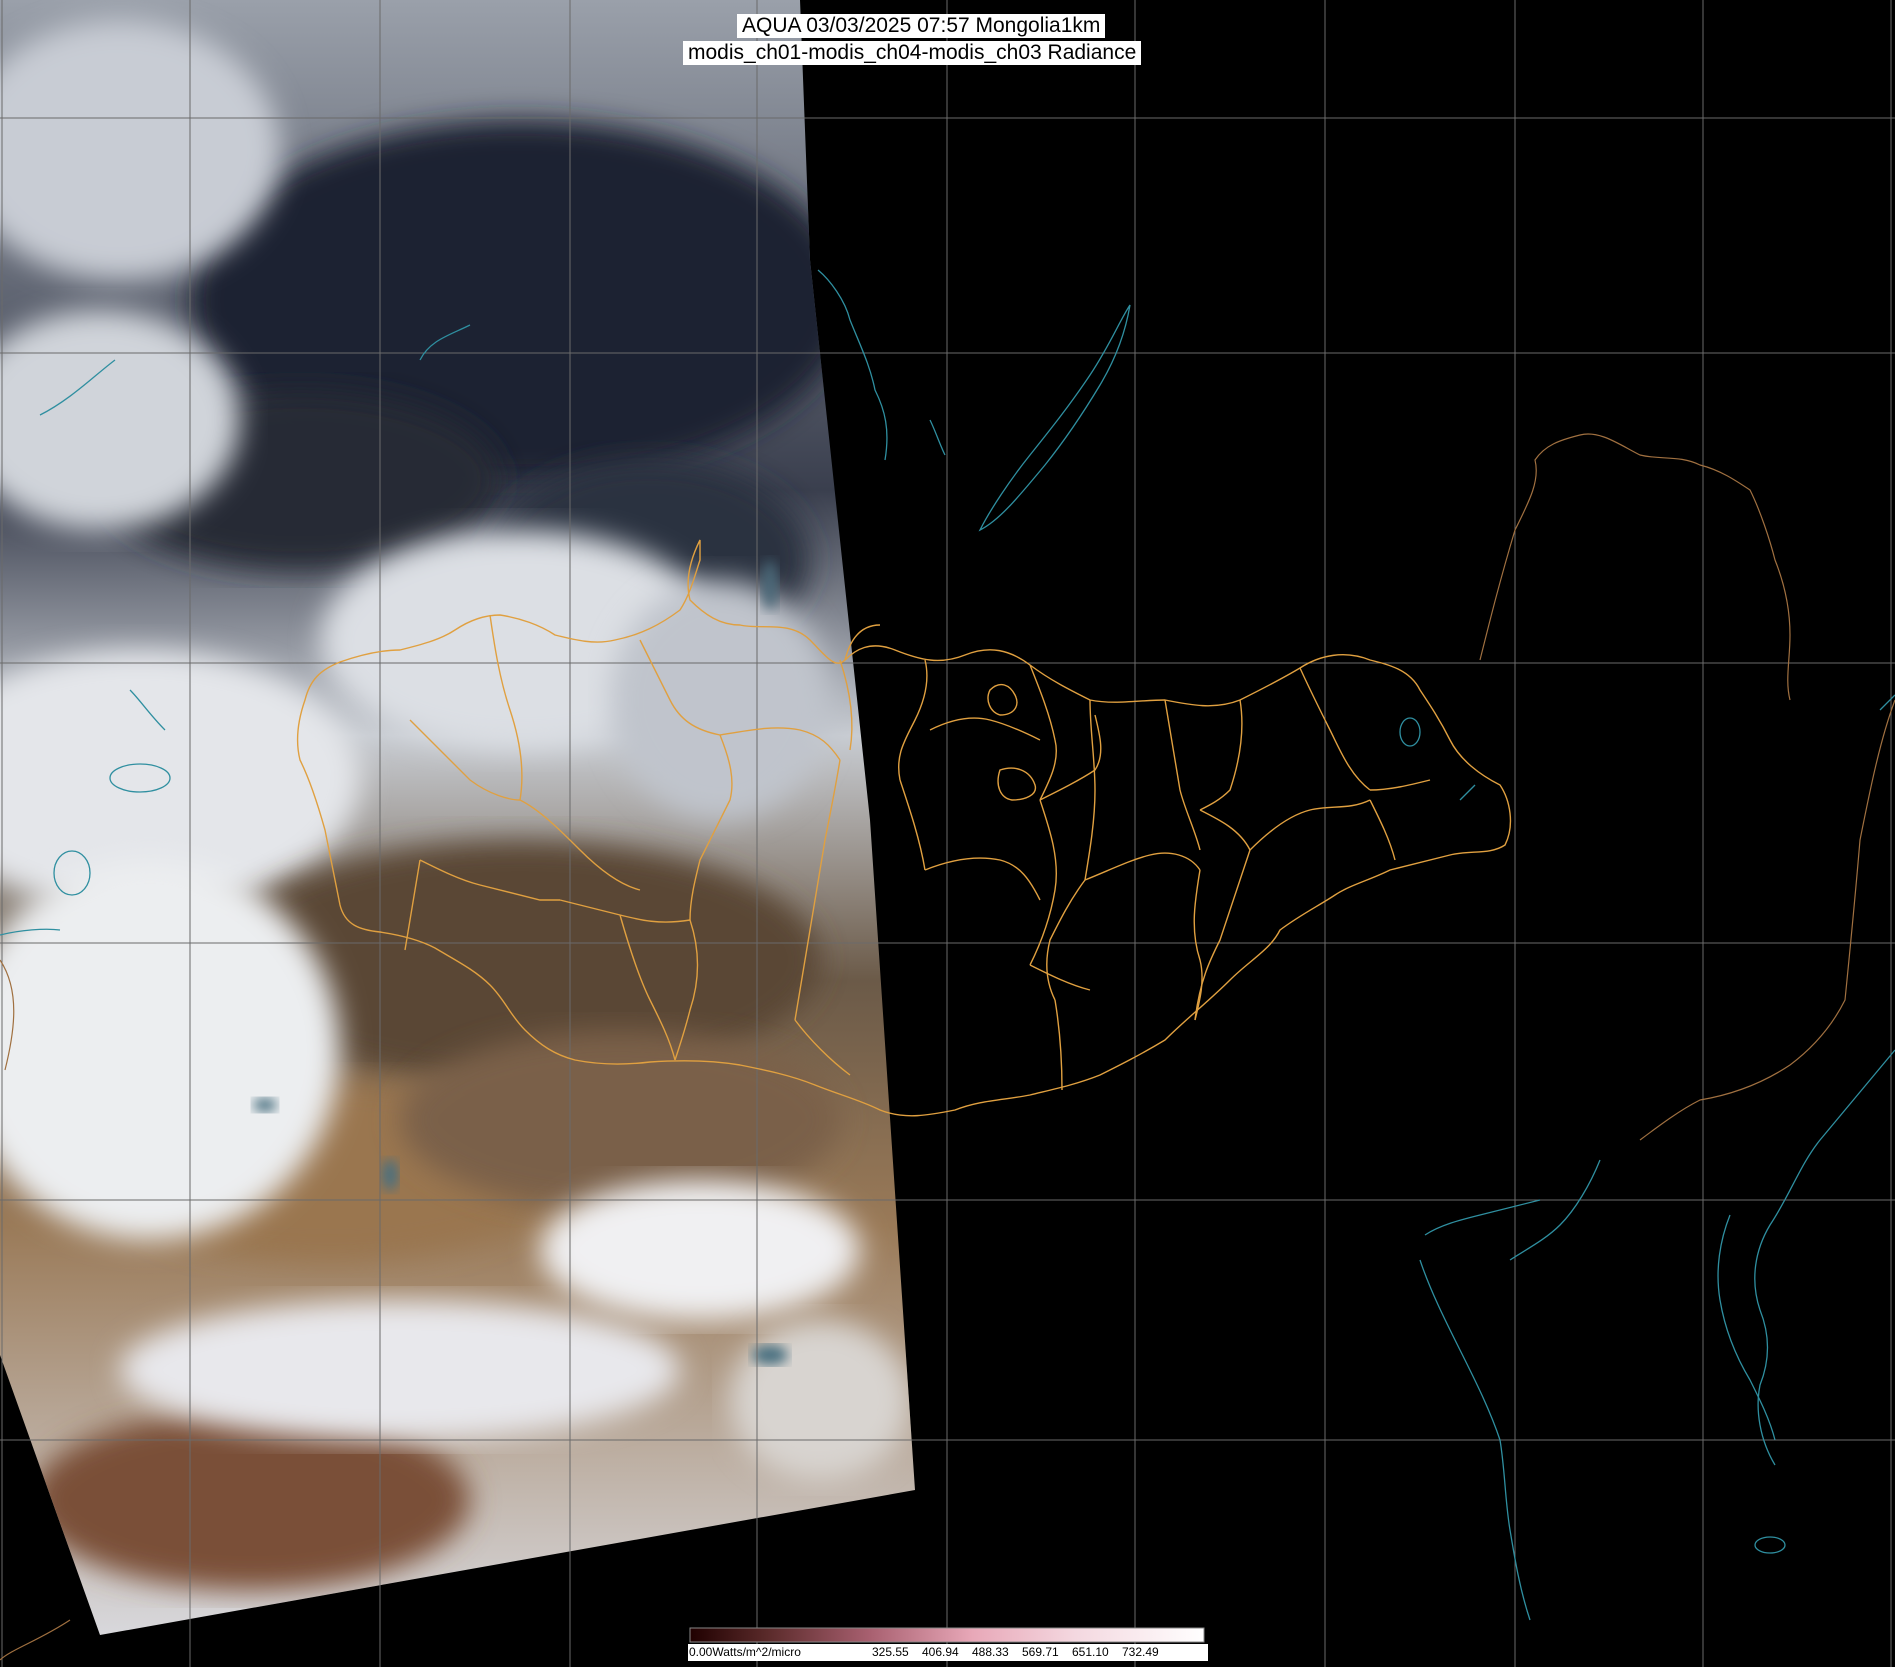  What do you see at coordinates (947, 1635) in the screenshot?
I see `legend-colorbar` at bounding box center [947, 1635].